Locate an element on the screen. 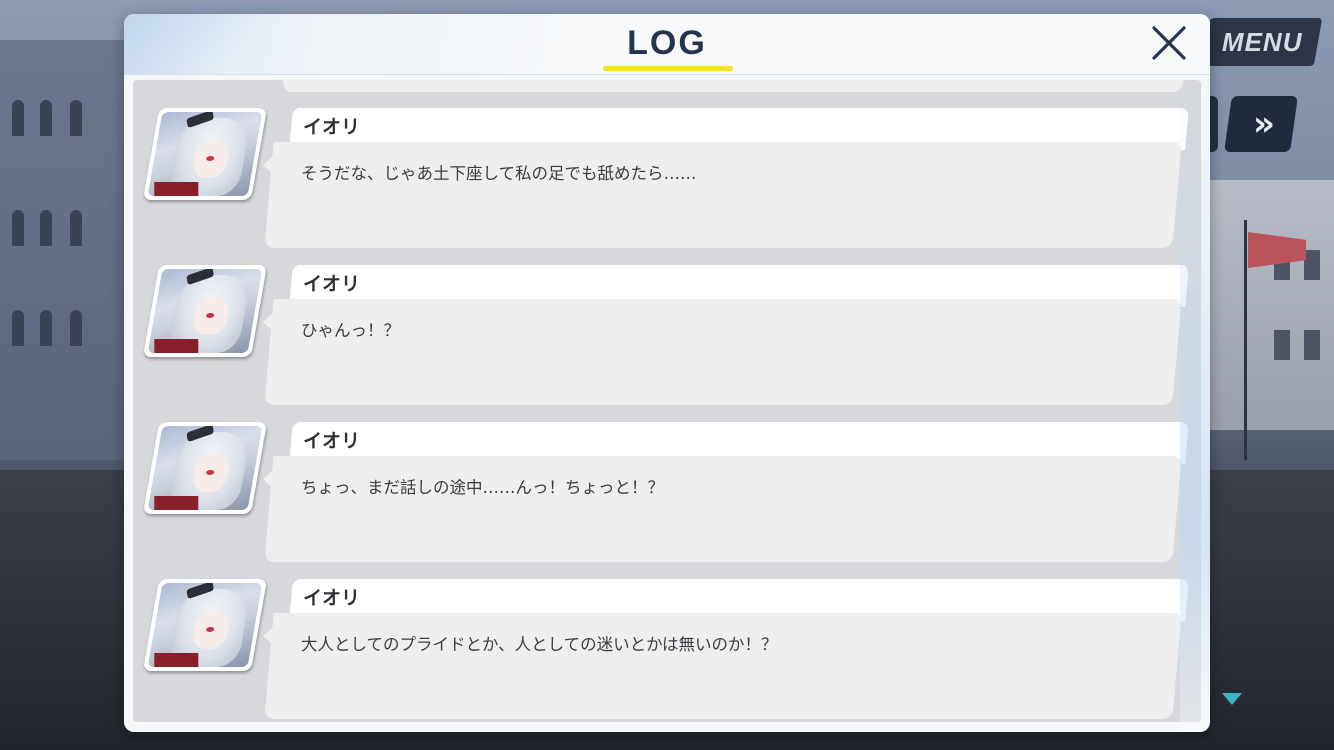  next-arrow-icon is located at coordinates (1232, 699).